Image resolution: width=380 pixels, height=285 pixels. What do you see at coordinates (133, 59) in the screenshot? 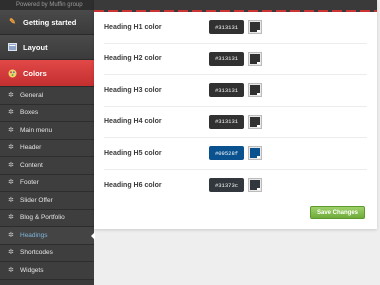
I see `heading-color-label: Heading H2 color` at bounding box center [133, 59].